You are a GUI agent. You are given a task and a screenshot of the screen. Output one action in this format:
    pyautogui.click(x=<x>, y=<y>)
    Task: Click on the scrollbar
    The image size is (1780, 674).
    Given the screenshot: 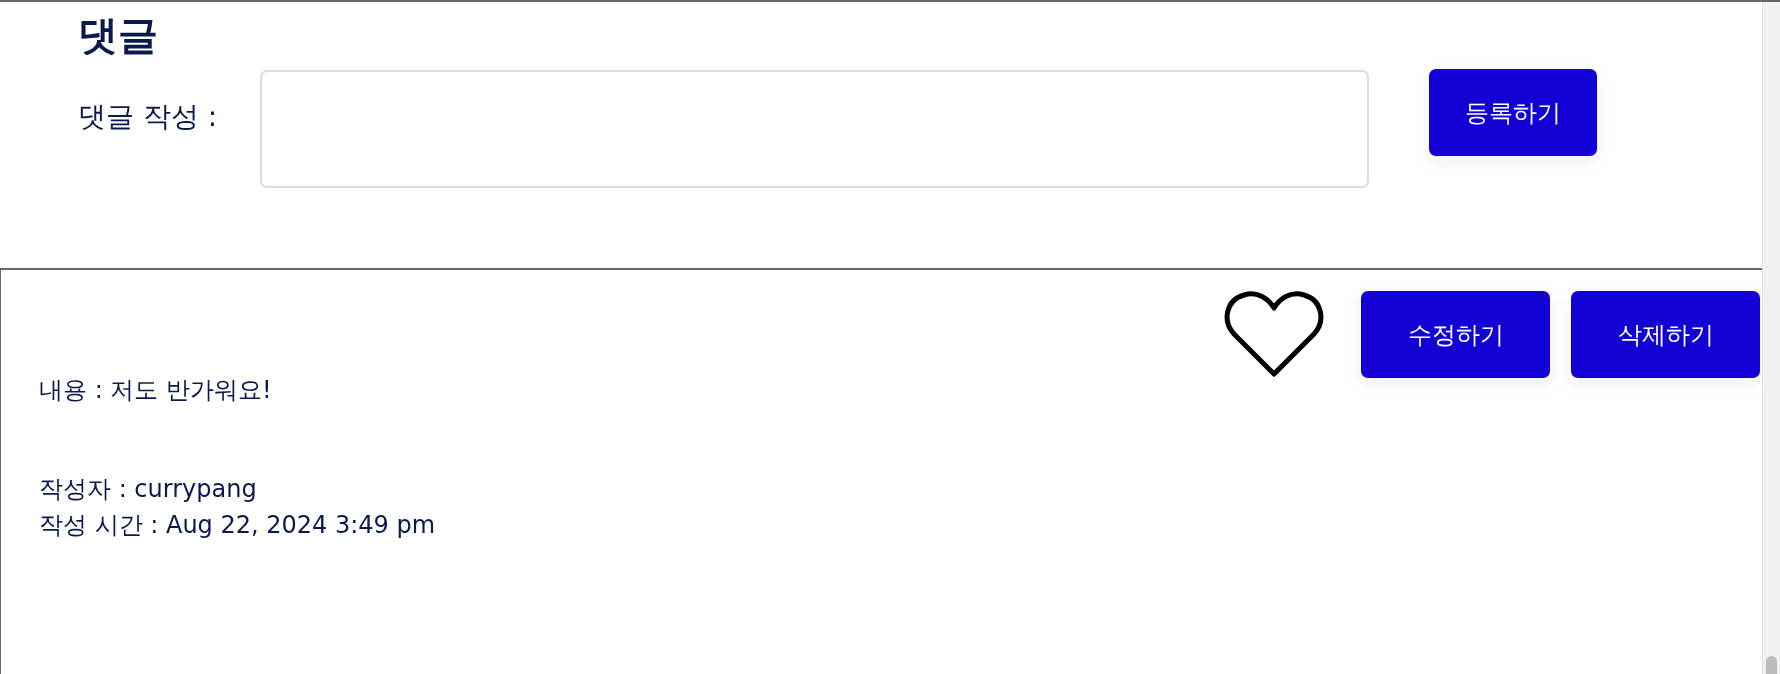 What is the action you would take?
    pyautogui.click(x=1771, y=338)
    